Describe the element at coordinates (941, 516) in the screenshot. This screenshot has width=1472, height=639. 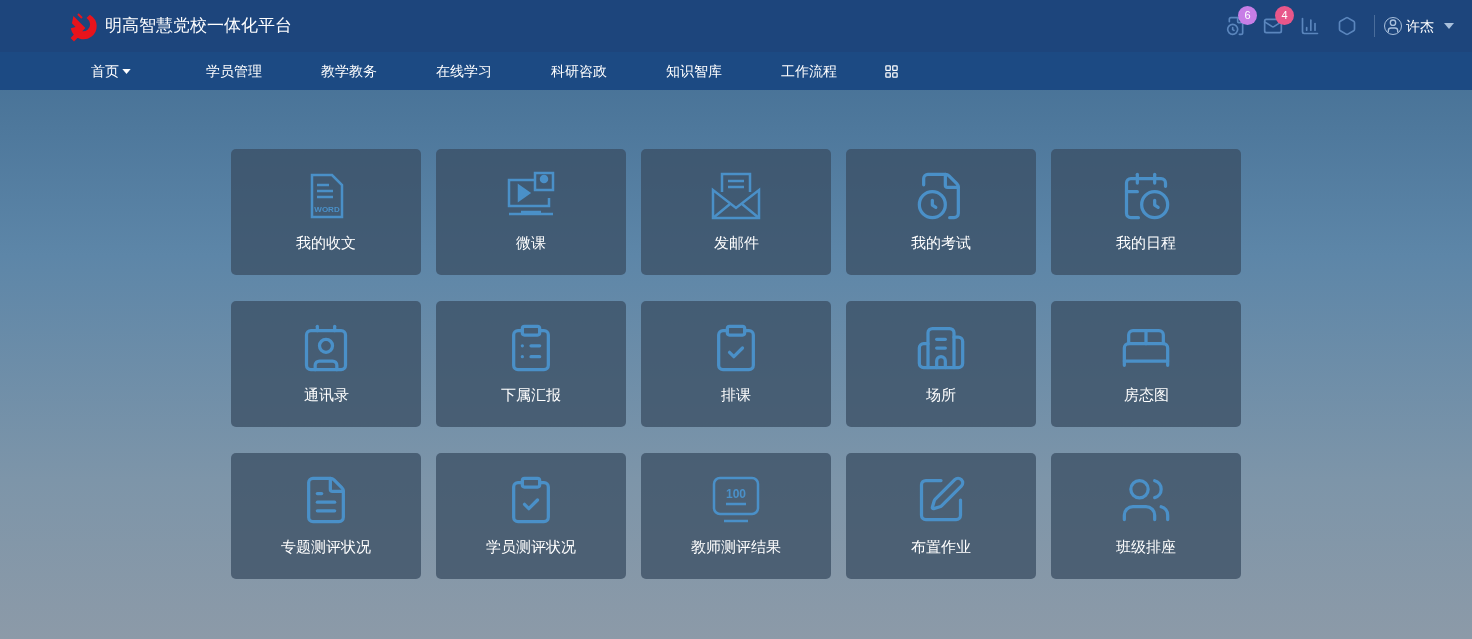
I see `app-tile: 布置作业` at that location.